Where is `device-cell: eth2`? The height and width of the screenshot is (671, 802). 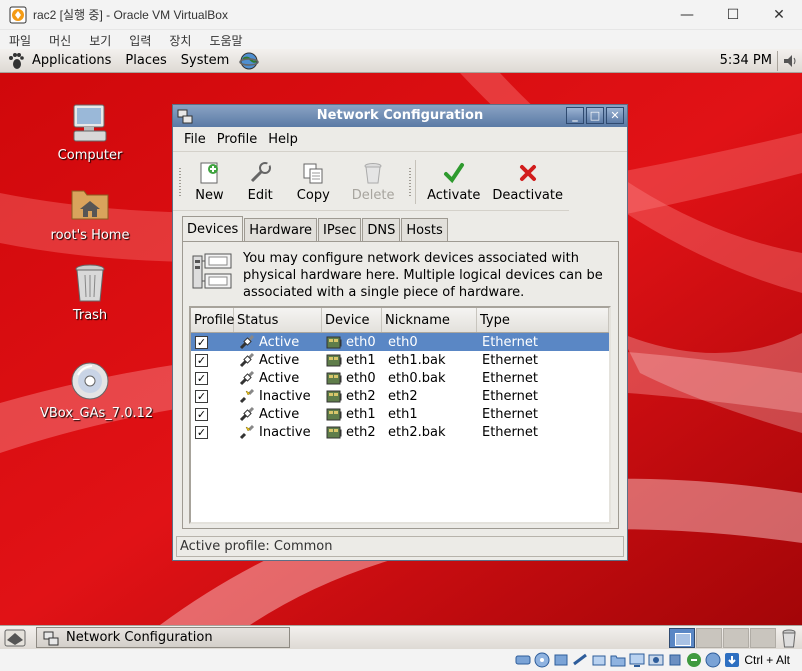
device-cell: eth2 is located at coordinates (354, 432).